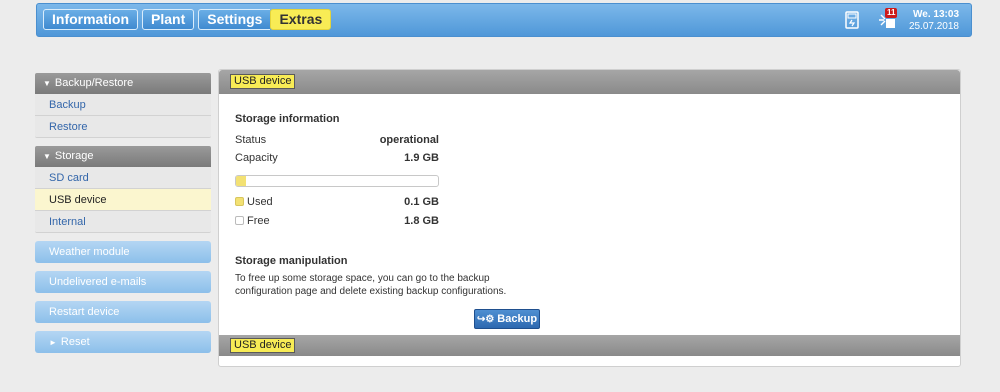 This screenshot has width=1000, height=392. What do you see at coordinates (94, 83) in the screenshot?
I see `group-label: Backup/Restore` at bounding box center [94, 83].